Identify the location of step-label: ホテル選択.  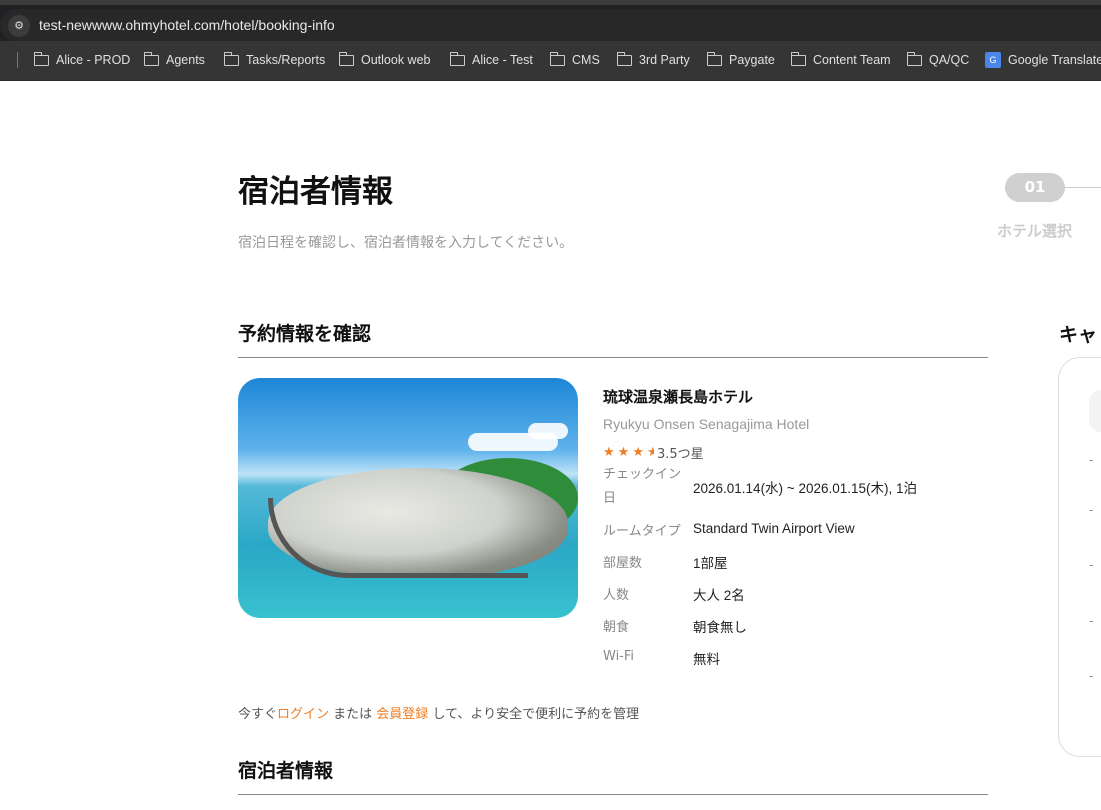
(1035, 231).